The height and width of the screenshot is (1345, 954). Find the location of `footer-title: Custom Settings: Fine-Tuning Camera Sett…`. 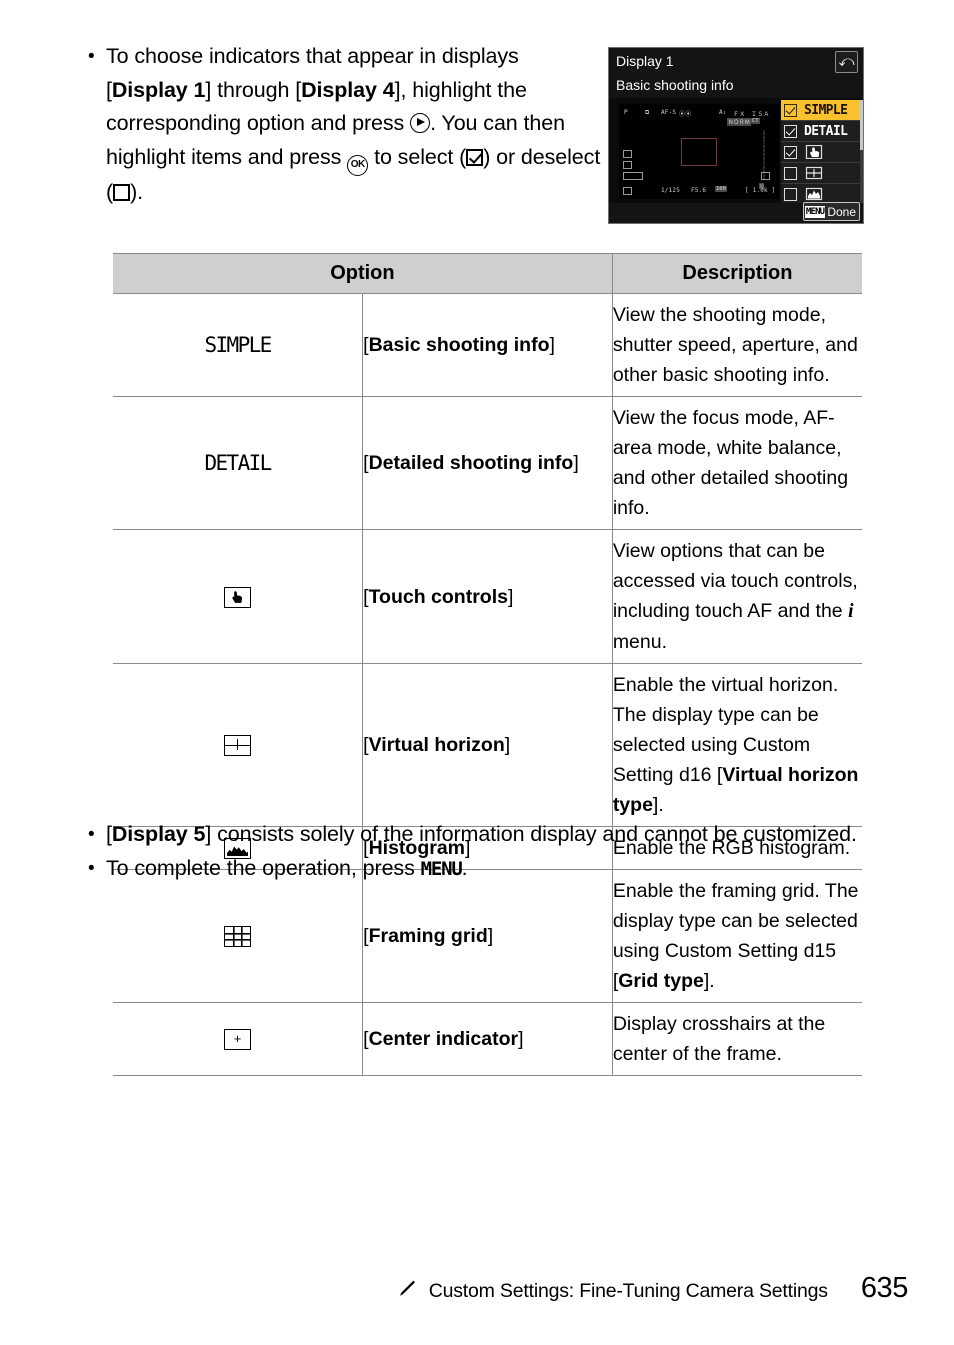

footer-title: Custom Settings: Fine-Tuning Camera Sett… is located at coordinates (628, 1291).